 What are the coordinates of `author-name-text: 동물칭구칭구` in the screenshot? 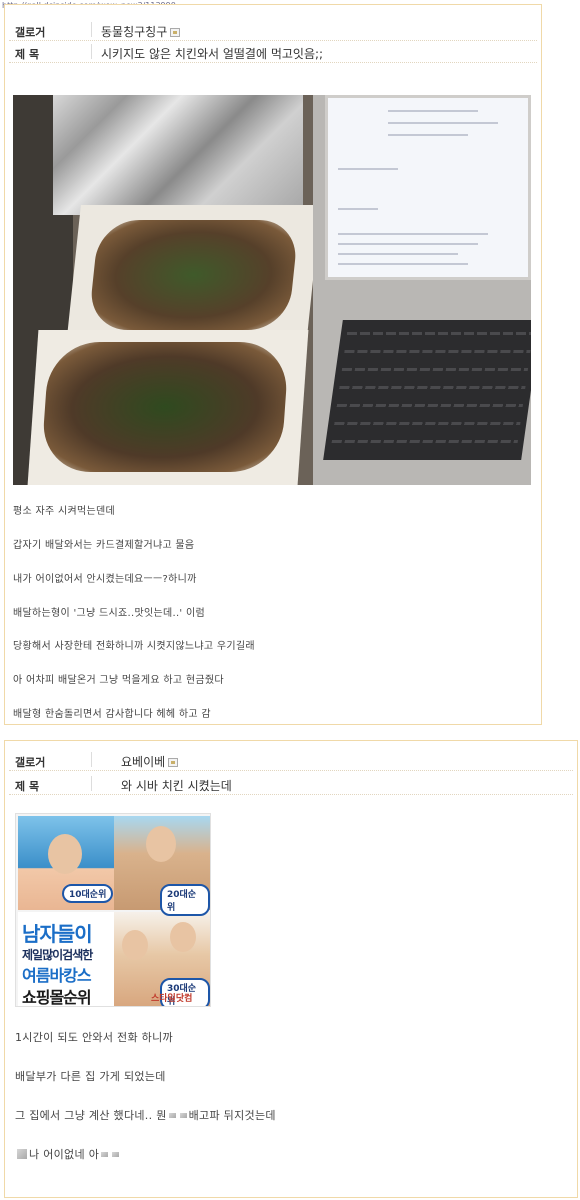 It's located at (134, 32).